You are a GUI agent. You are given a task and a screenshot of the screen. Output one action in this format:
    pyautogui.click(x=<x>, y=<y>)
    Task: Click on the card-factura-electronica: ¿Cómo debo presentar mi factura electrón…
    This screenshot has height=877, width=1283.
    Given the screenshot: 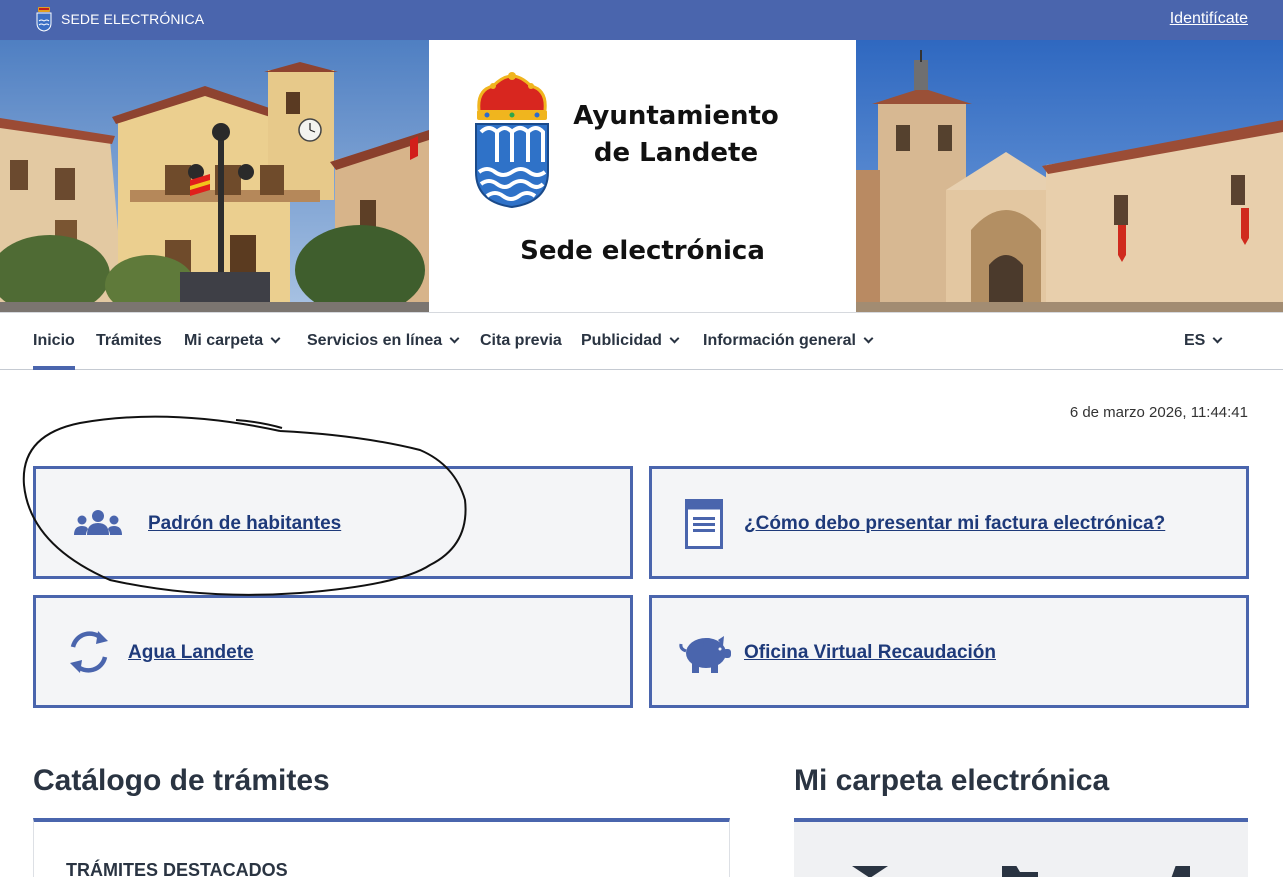 What is the action you would take?
    pyautogui.click(x=949, y=522)
    